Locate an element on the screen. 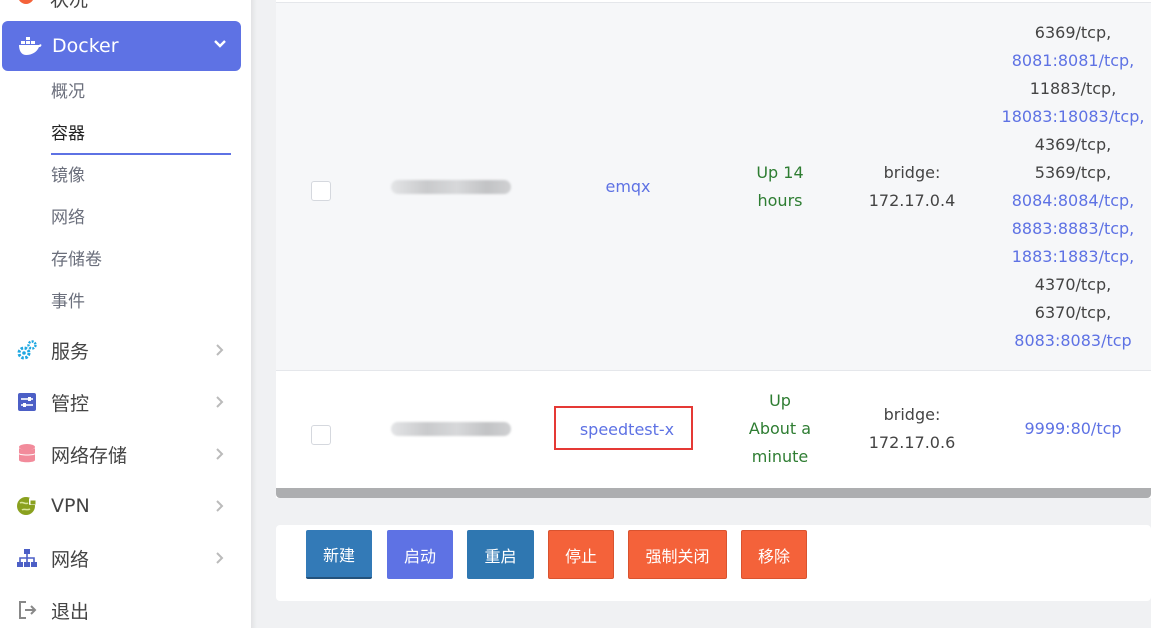  sidebar-item-status: 状况 is located at coordinates (52, 6).